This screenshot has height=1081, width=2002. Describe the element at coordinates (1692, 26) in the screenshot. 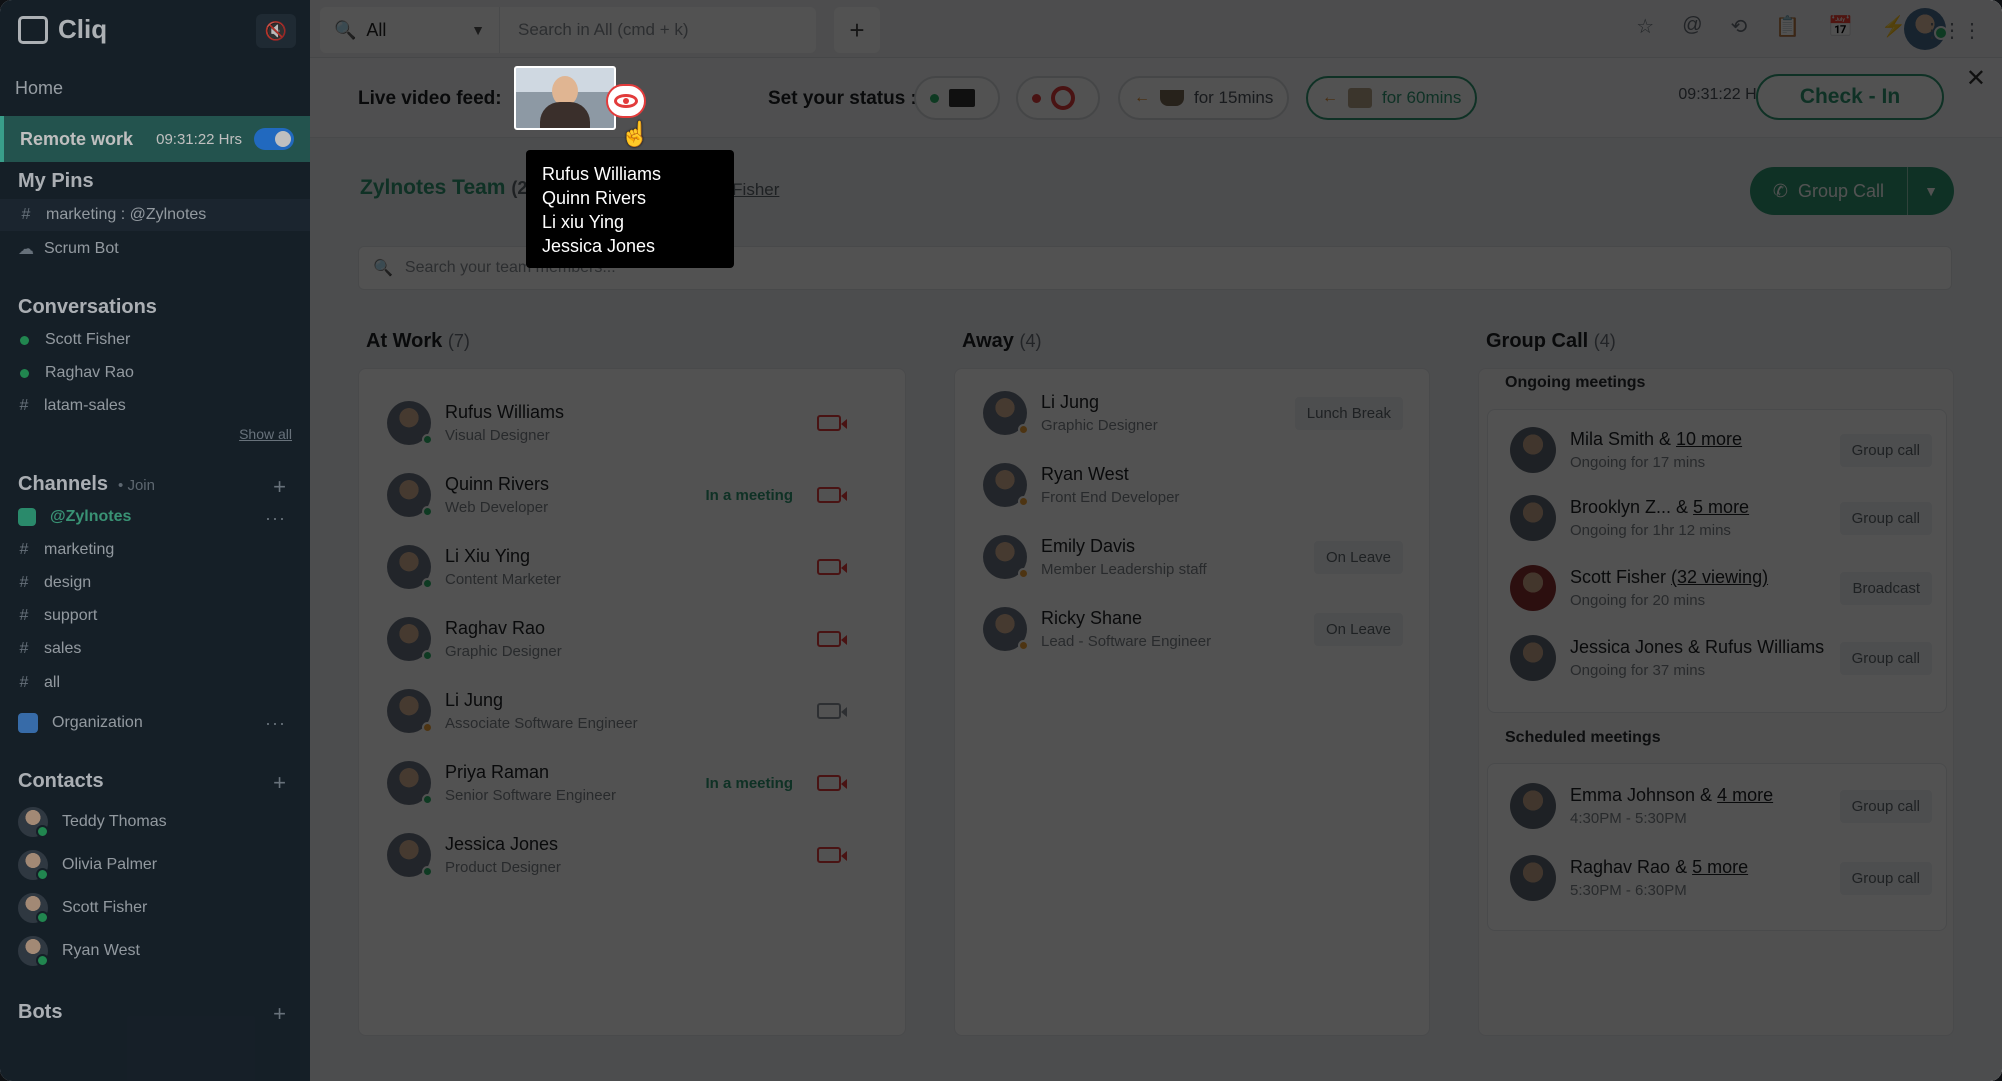

I see `mention-icon: @` at that location.